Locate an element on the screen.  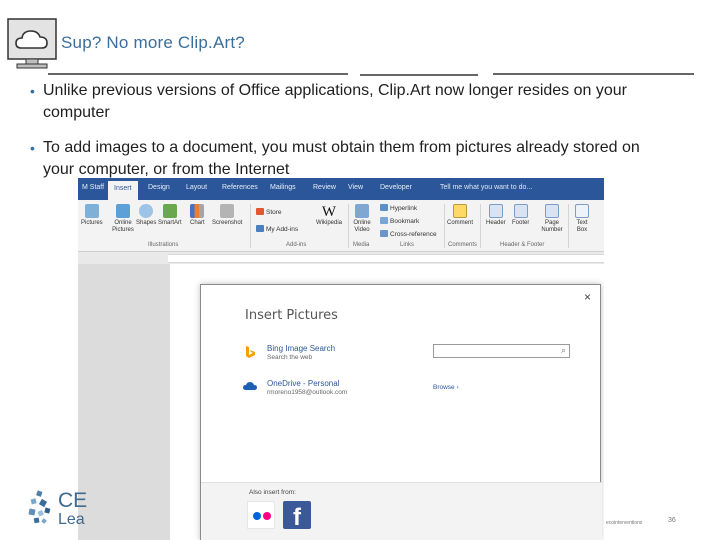
group-comments: Comments is located at coordinates (463, 245).